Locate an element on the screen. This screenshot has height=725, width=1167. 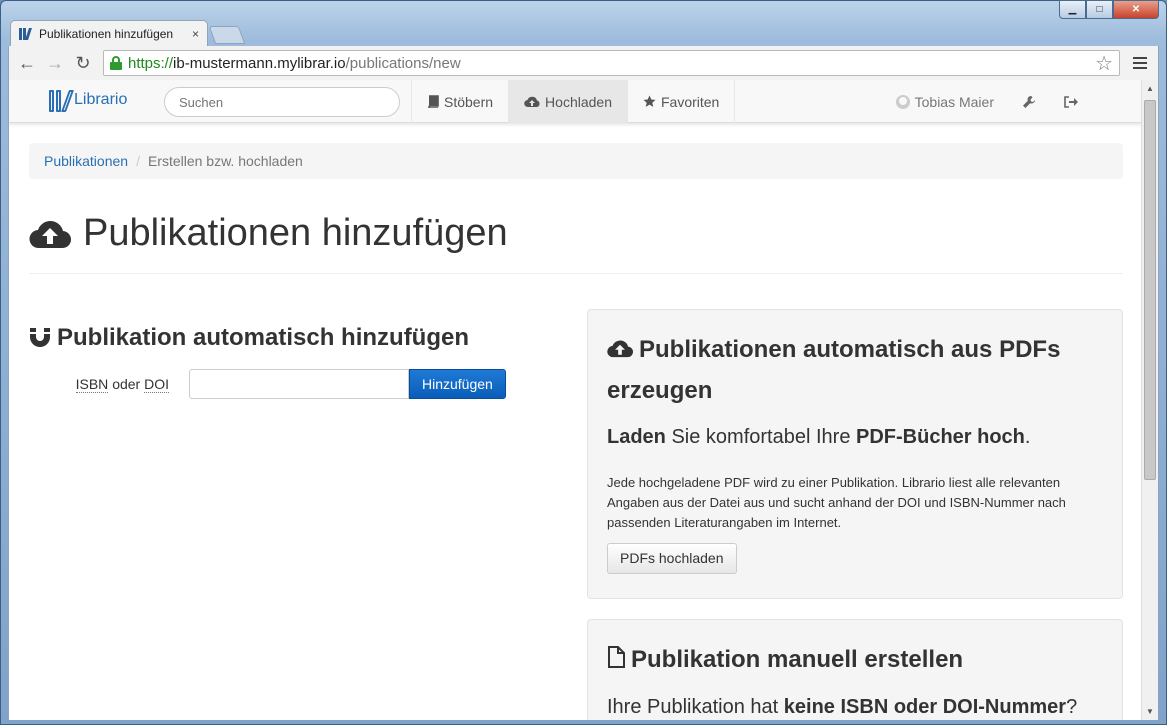
tab-close-icon: × is located at coordinates (195, 34).